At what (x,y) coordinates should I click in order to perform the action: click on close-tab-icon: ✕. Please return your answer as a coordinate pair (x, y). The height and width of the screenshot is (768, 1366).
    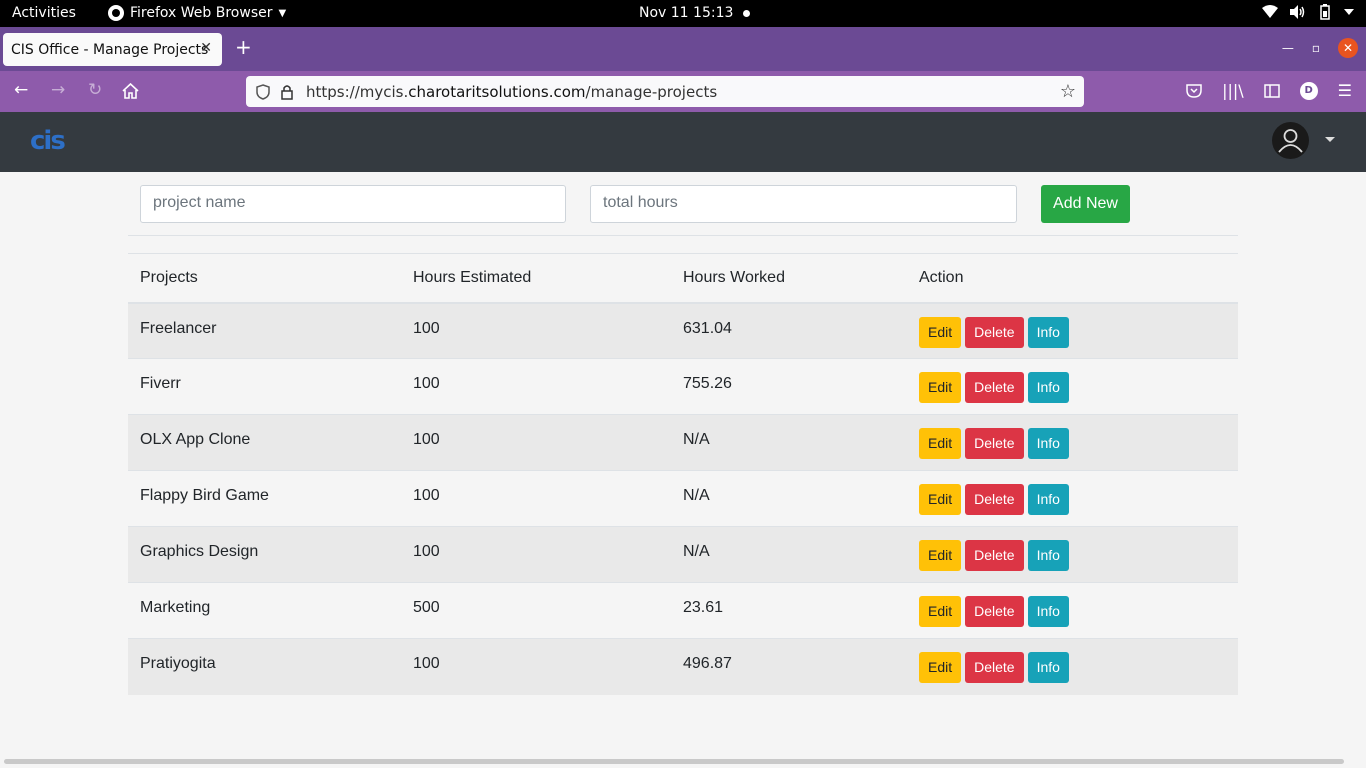
    Looking at the image, I should click on (206, 48).